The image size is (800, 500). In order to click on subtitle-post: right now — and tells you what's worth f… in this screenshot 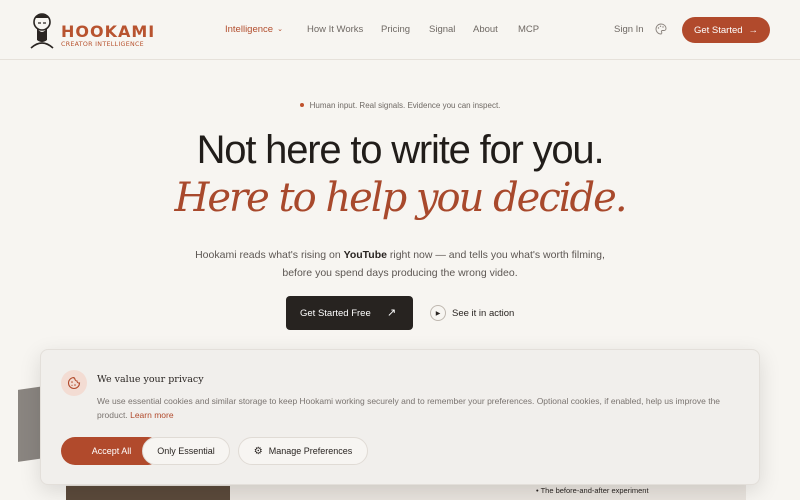, I will do `click(495, 255)`.